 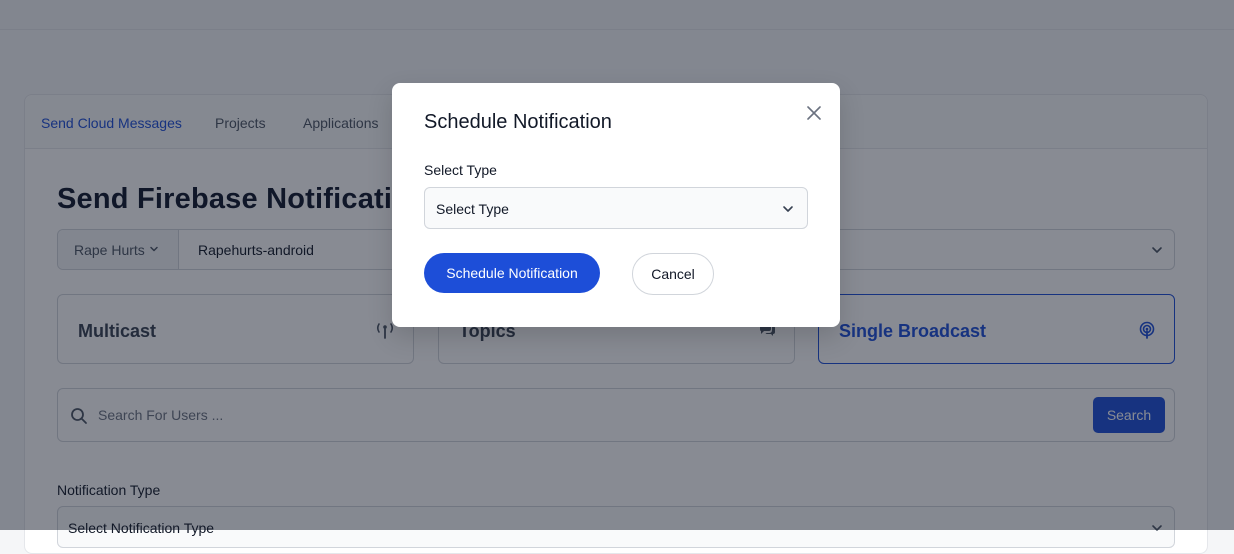 What do you see at coordinates (616, 208) in the screenshot?
I see `select-type-dropdown: Select Type` at bounding box center [616, 208].